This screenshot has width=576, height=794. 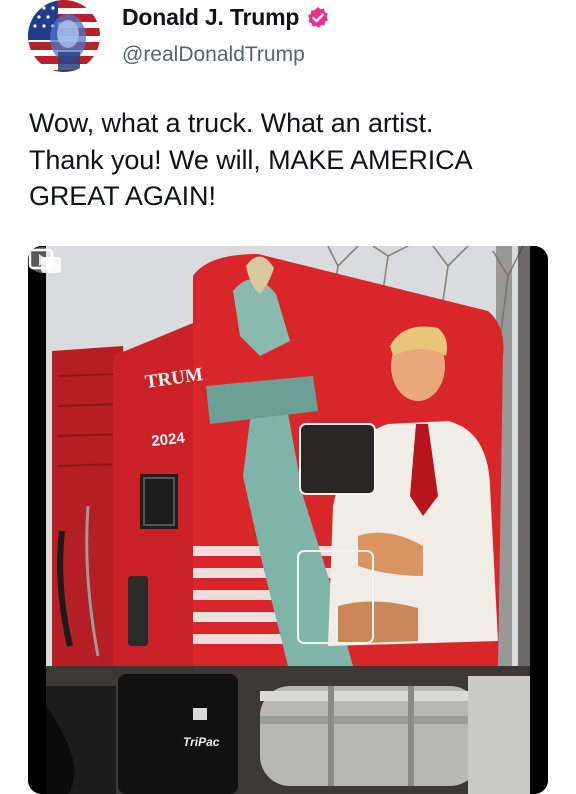 I want to click on display-name: Donald J. Trump, so click(x=210, y=17).